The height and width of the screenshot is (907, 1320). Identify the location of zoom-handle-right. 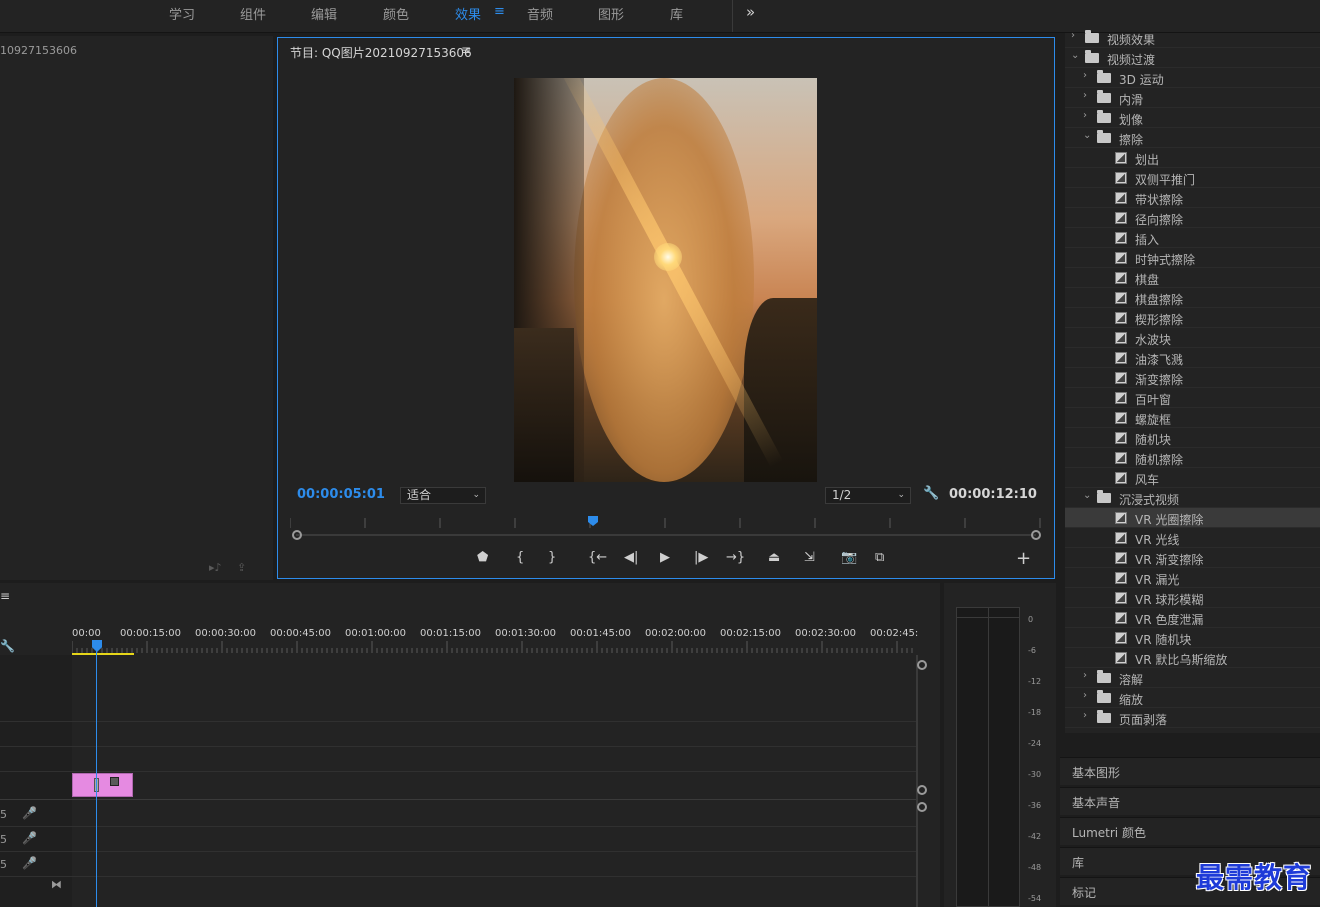
(1036, 535).